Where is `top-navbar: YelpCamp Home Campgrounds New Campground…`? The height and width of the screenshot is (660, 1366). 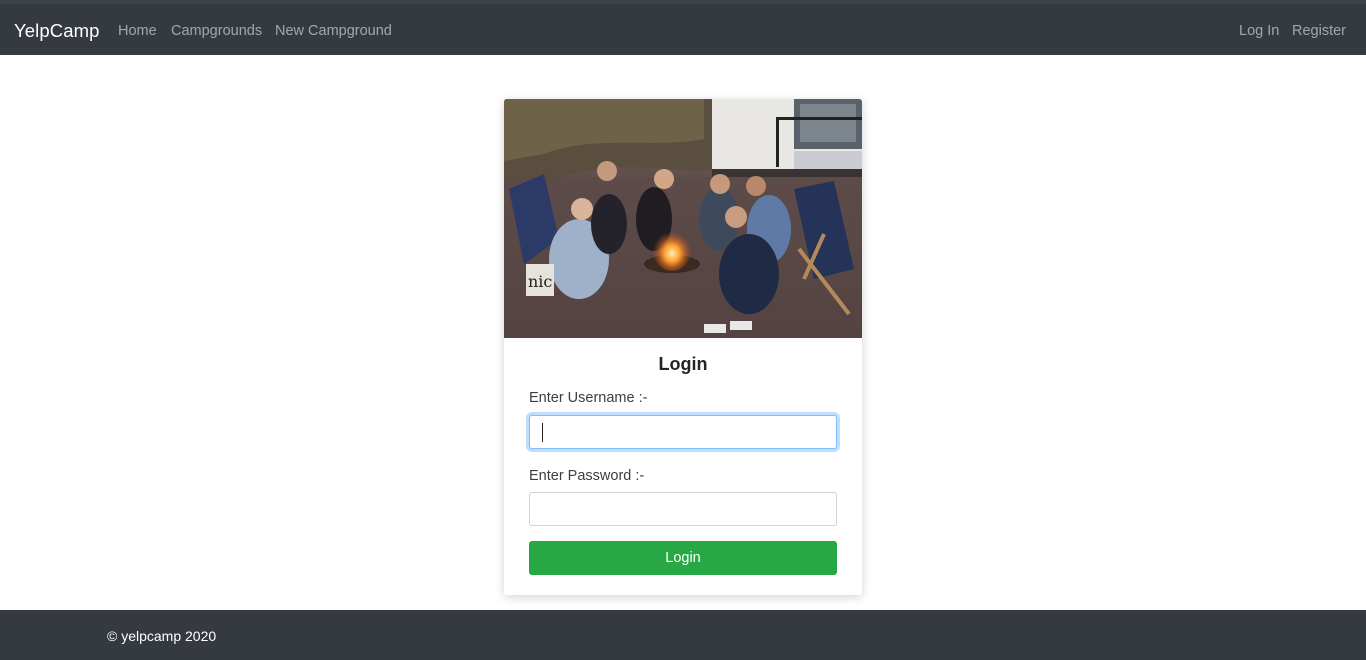
top-navbar: YelpCamp Home Campgrounds New Campground… is located at coordinates (683, 27).